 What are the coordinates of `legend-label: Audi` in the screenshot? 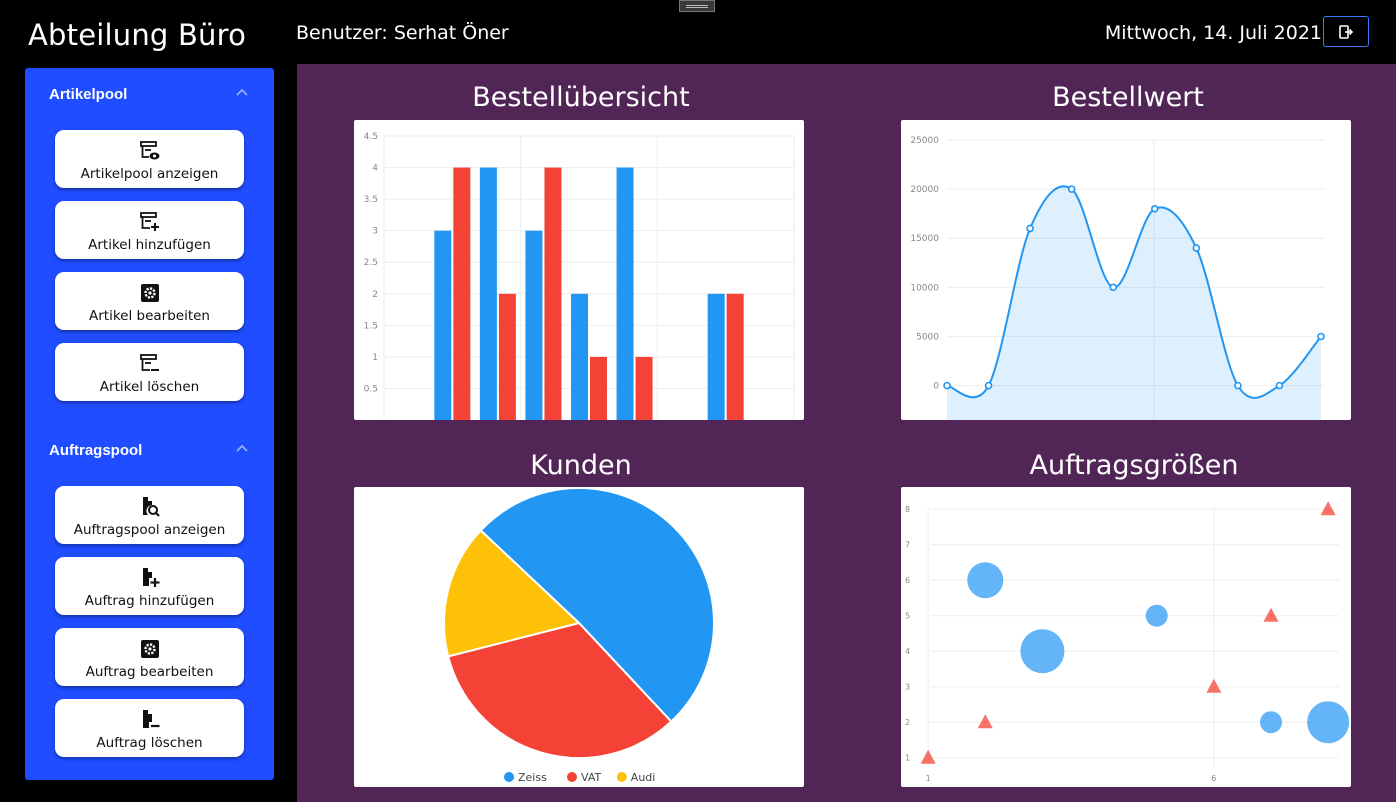 It's located at (643, 777).